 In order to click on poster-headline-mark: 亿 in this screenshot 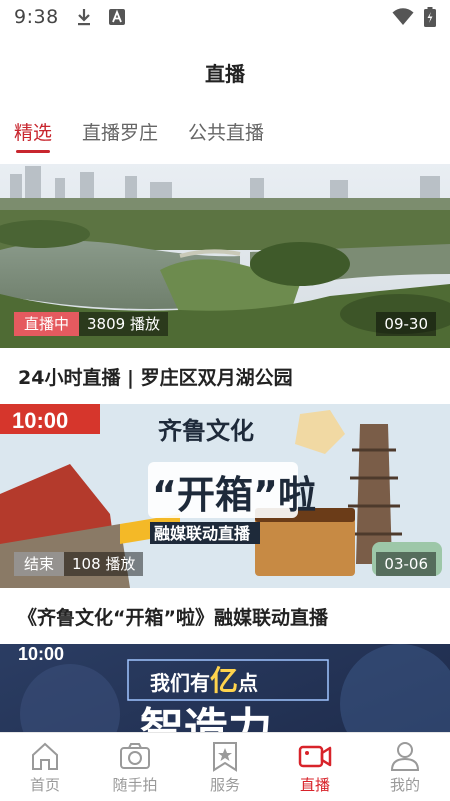, I will do `click(224, 680)`.